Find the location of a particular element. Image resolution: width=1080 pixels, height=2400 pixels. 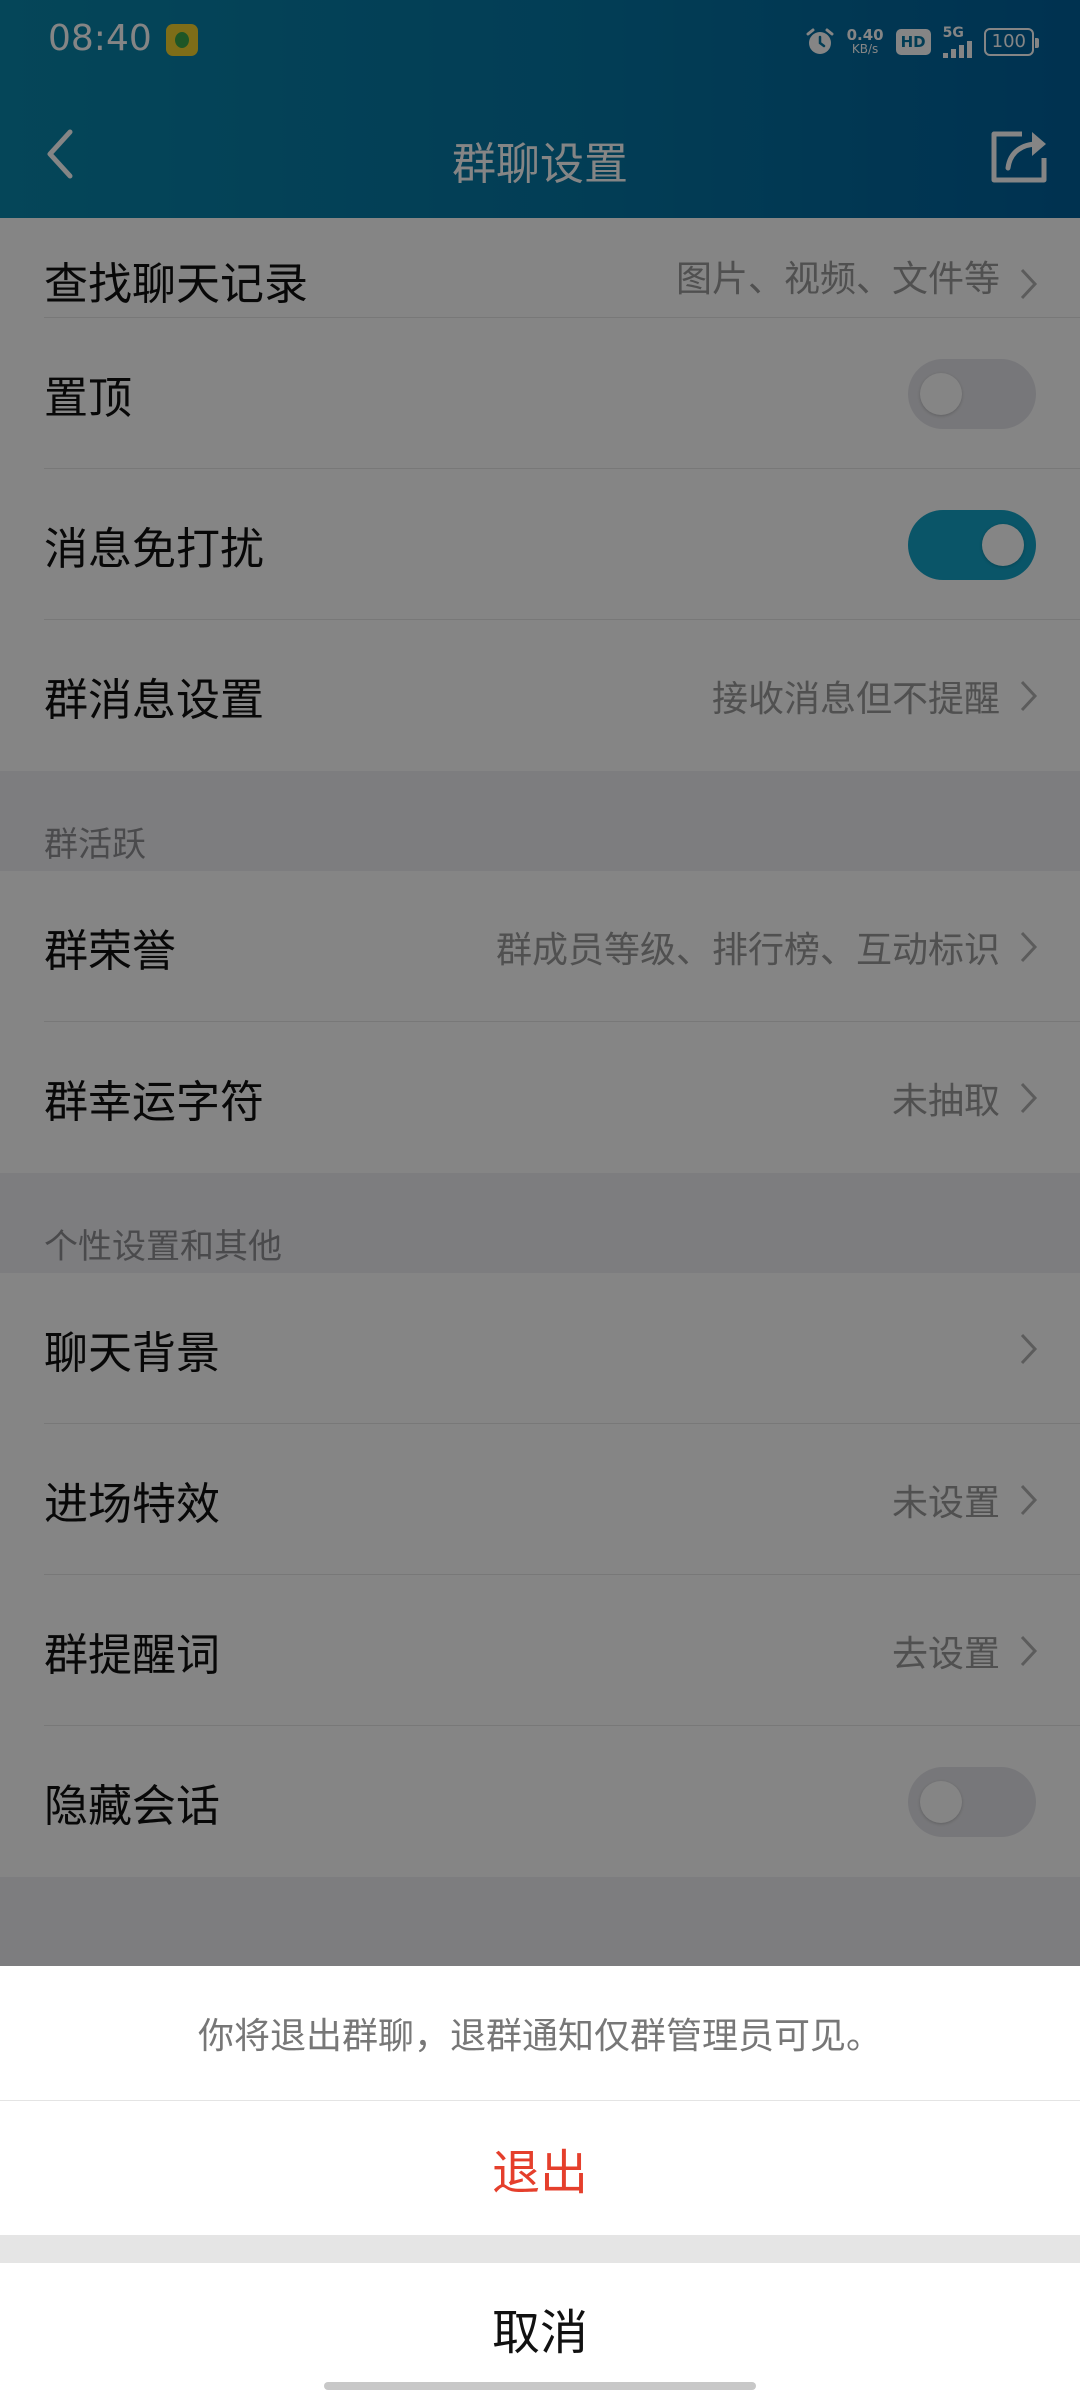

exit-group-button: 退出 is located at coordinates (540, 2168).